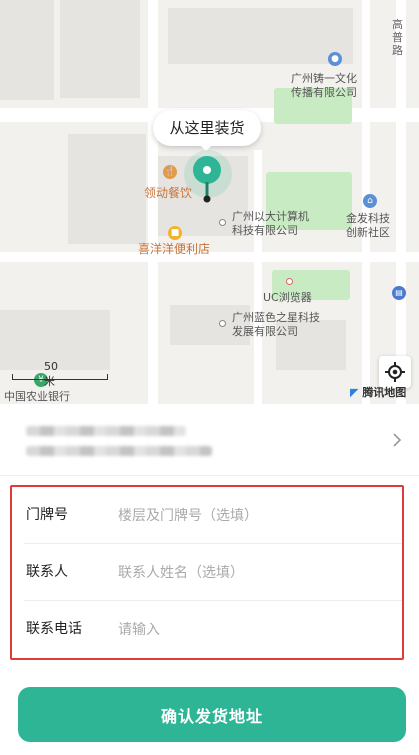 This screenshot has width=419, height=755. I want to click on road-label-gaopu: 高 普 路, so click(397, 37).